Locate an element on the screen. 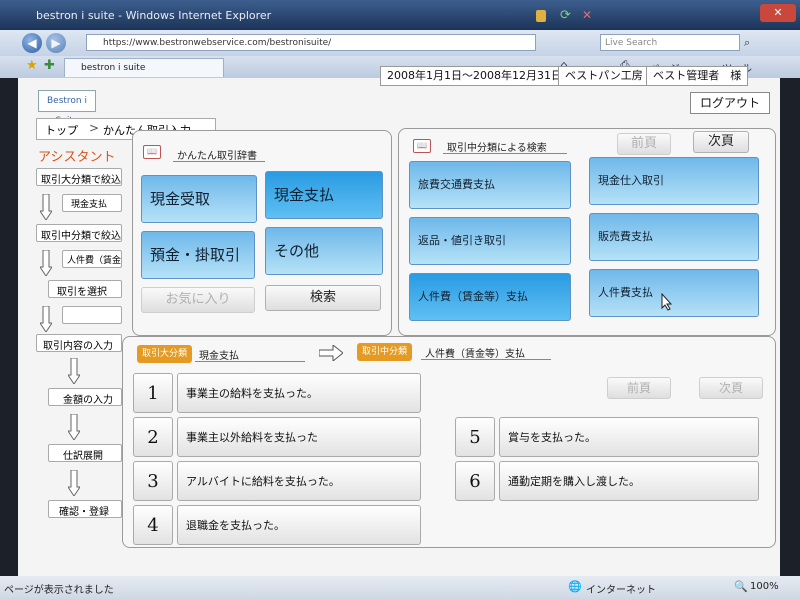  item-3: アルバイトに給料を支払った。 is located at coordinates (299, 481).